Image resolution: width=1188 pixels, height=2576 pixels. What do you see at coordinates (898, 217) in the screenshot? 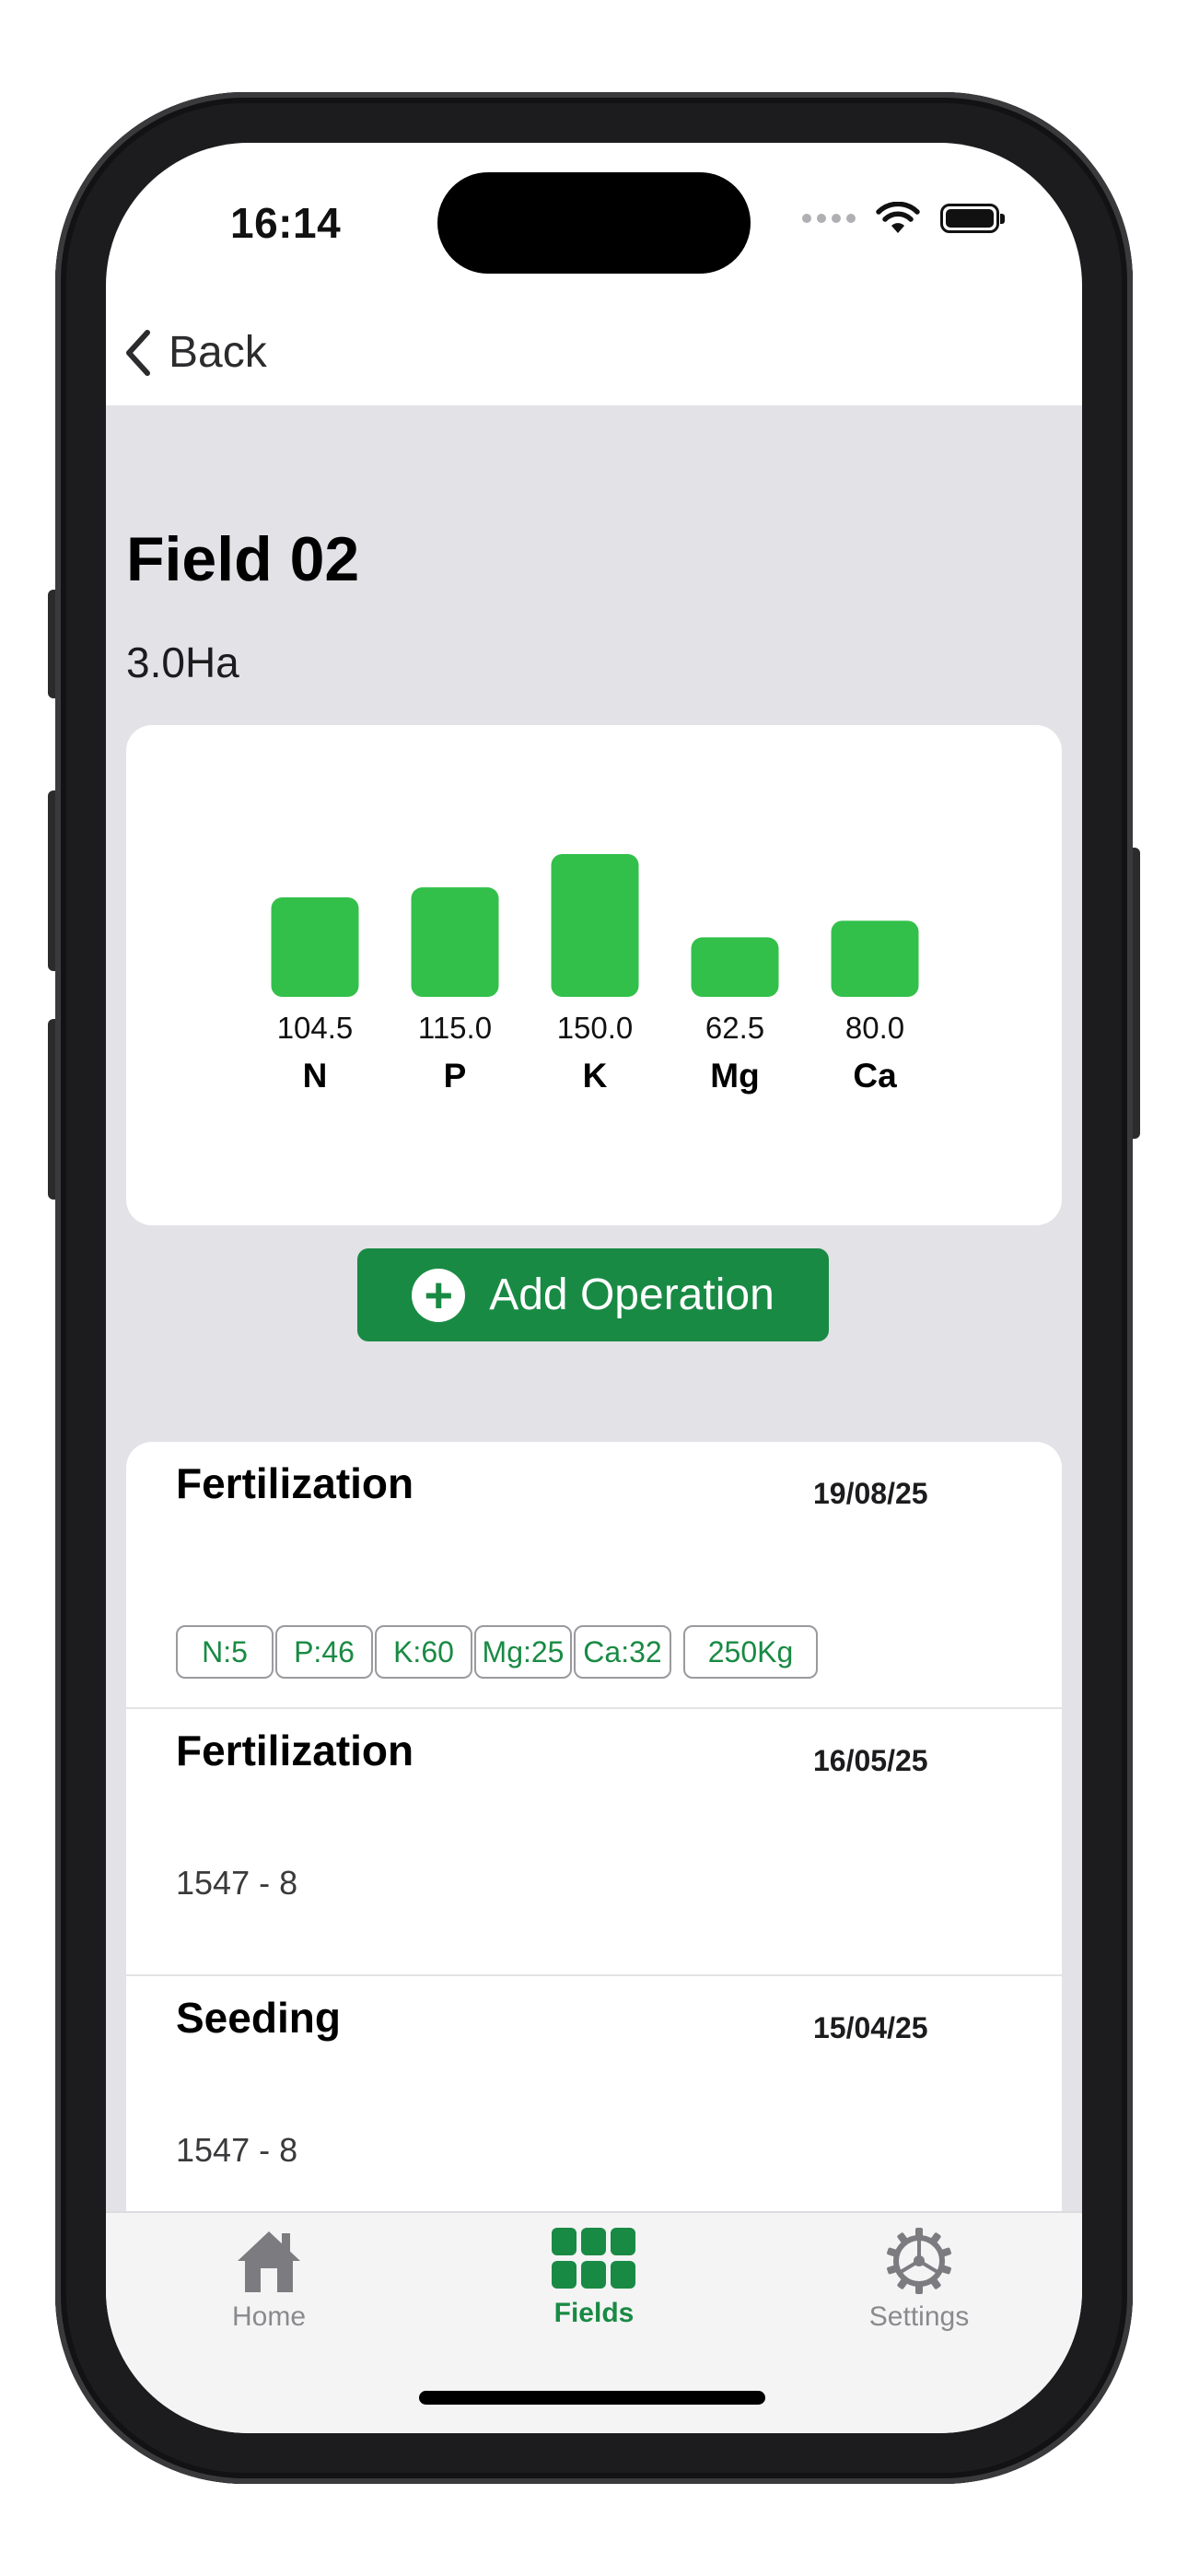
I see `wifi-icon` at bounding box center [898, 217].